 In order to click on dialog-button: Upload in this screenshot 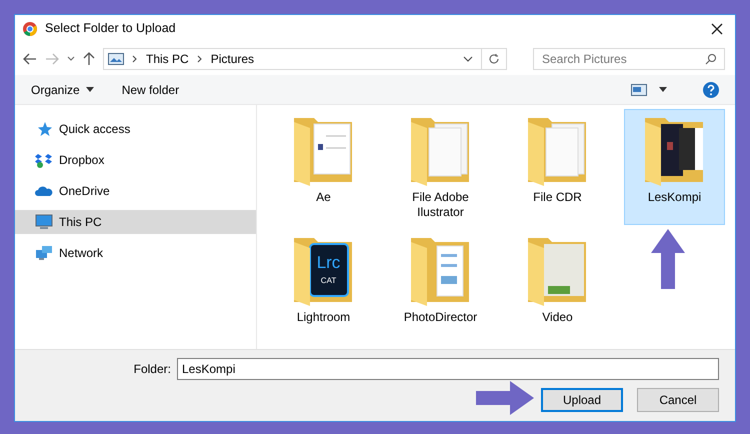, I will do `click(582, 400)`.